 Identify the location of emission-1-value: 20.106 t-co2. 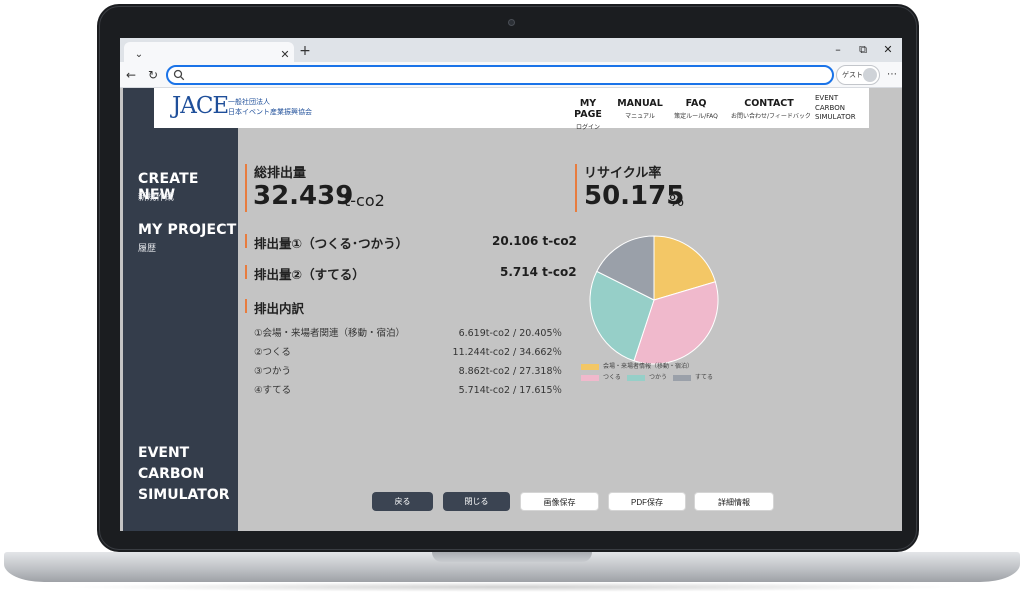
(534, 241).